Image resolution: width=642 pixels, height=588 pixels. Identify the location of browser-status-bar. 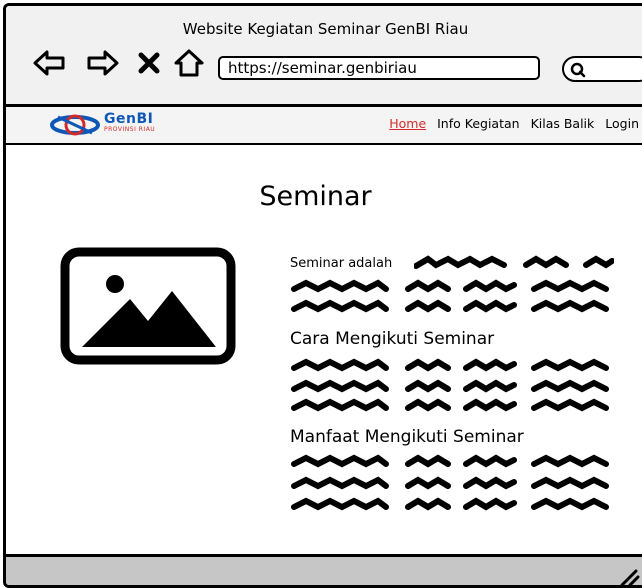
(324, 570).